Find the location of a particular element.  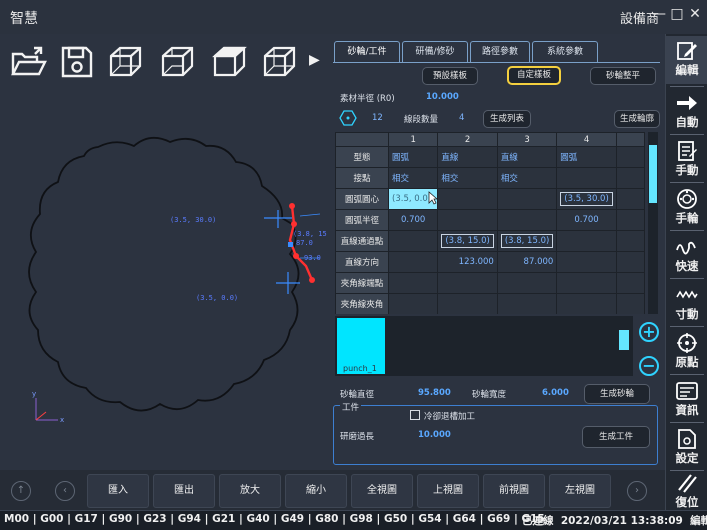

menu-fast: 快速 is located at coordinates (686, 256).